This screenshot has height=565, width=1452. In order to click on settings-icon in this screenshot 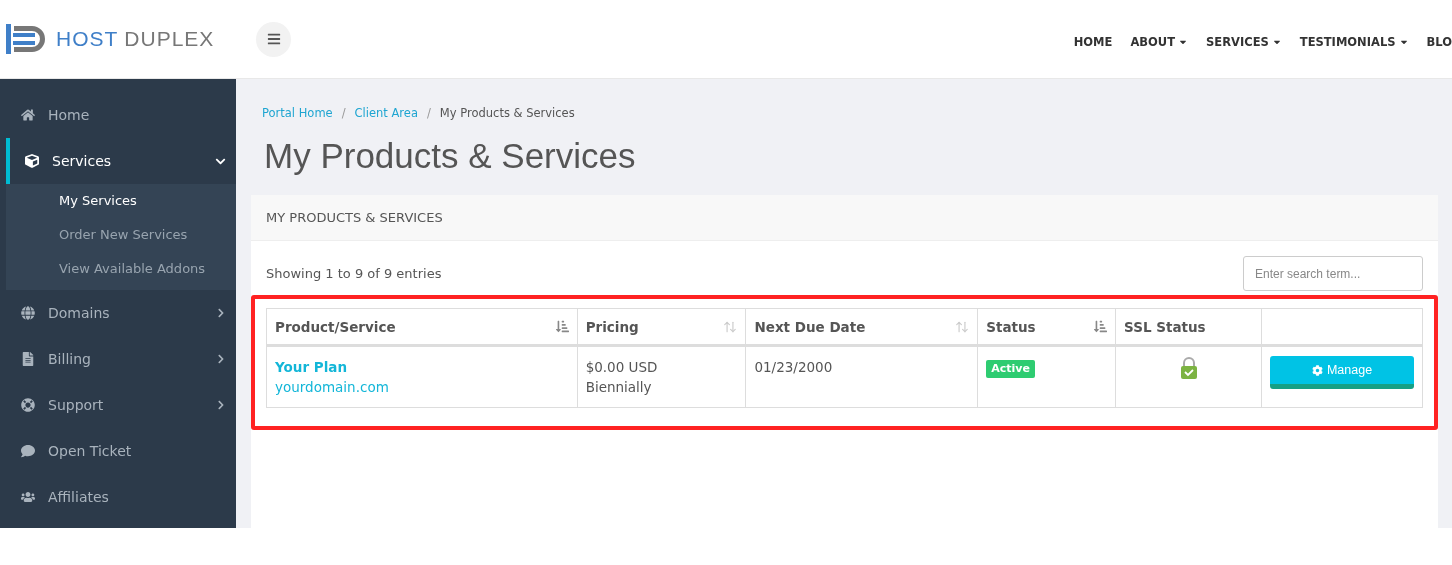, I will do `click(1317, 370)`.